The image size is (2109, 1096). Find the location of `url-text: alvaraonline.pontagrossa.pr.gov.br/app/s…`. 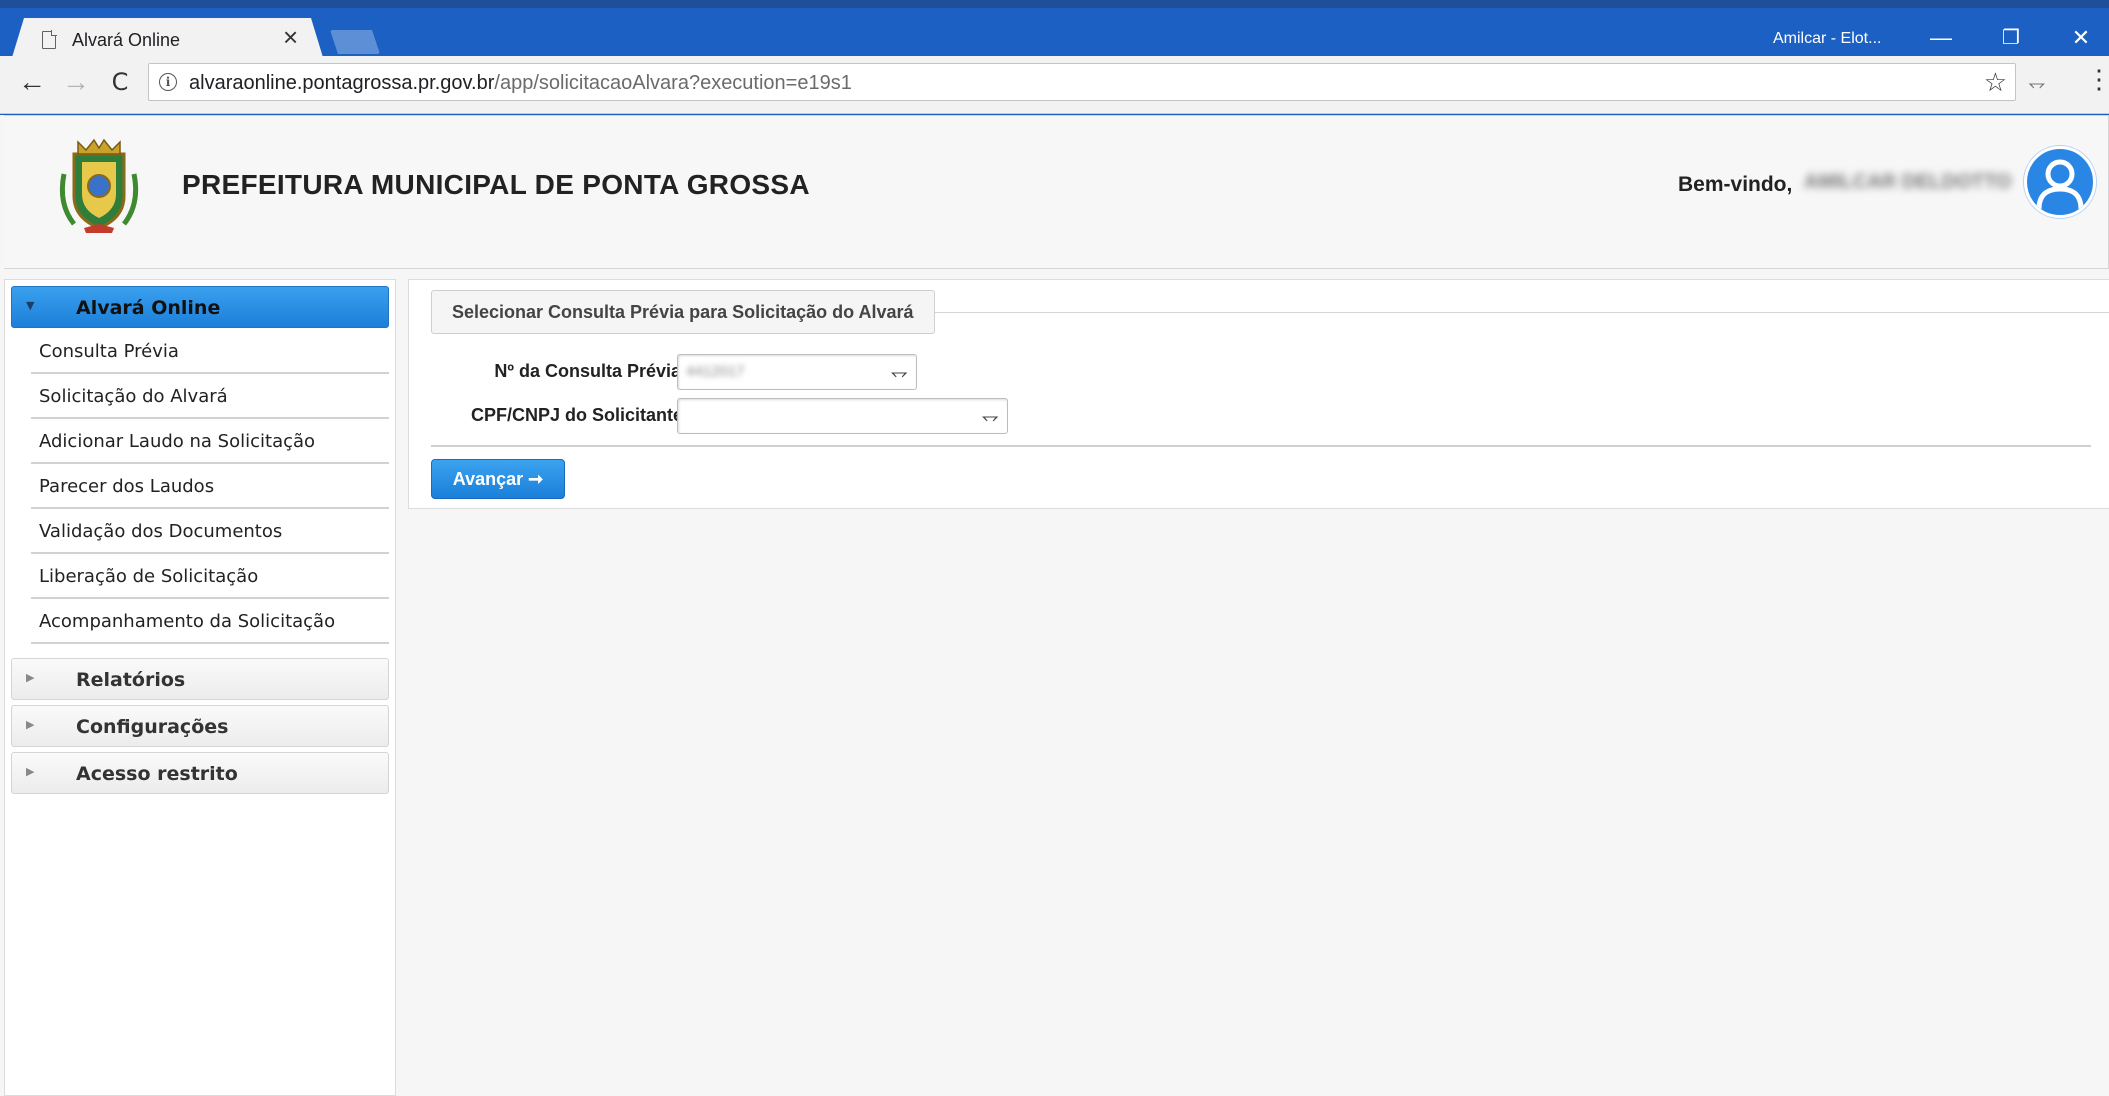

url-text: alvaraonline.pontagrossa.pr.gov.br/app/s… is located at coordinates (520, 83).